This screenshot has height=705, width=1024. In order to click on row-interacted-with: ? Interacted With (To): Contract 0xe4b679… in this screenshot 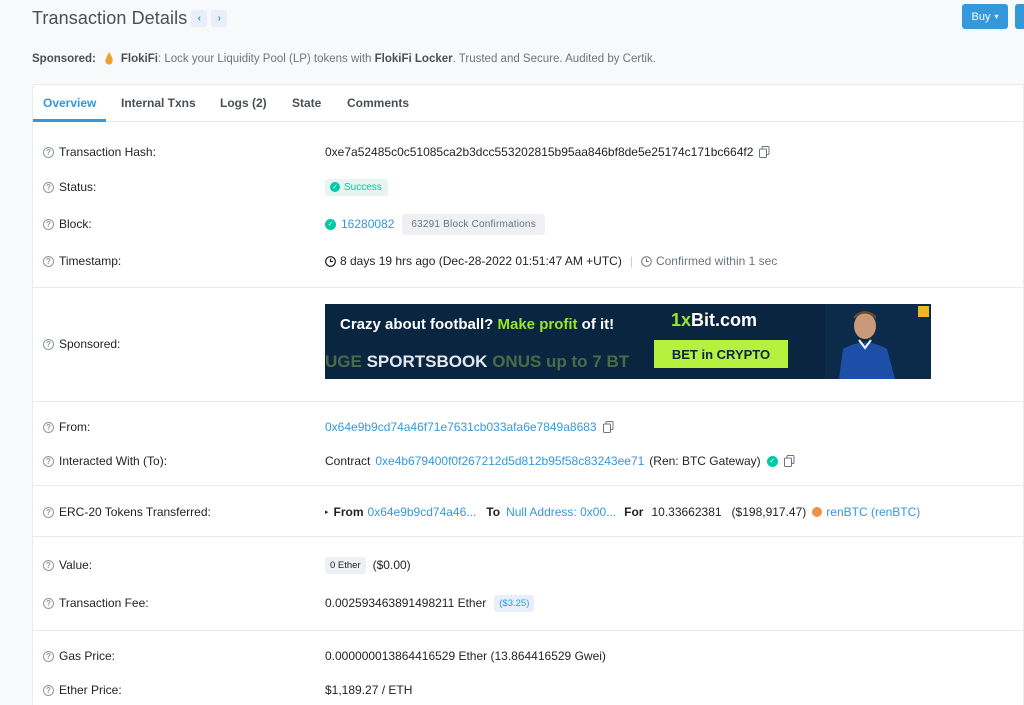, I will do `click(528, 461)`.